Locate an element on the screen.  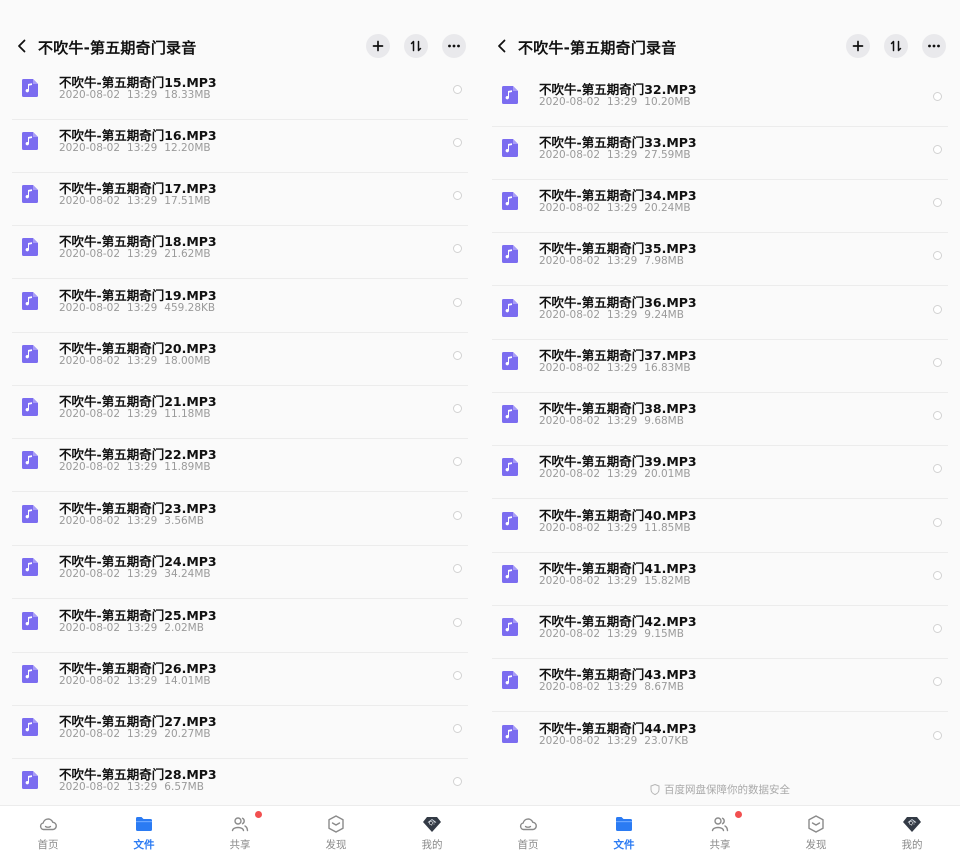
file-row: 不吹牛-第五期奇门20.MP3 2020-08-02 13:29 18.00MB is located at coordinates (240, 359).